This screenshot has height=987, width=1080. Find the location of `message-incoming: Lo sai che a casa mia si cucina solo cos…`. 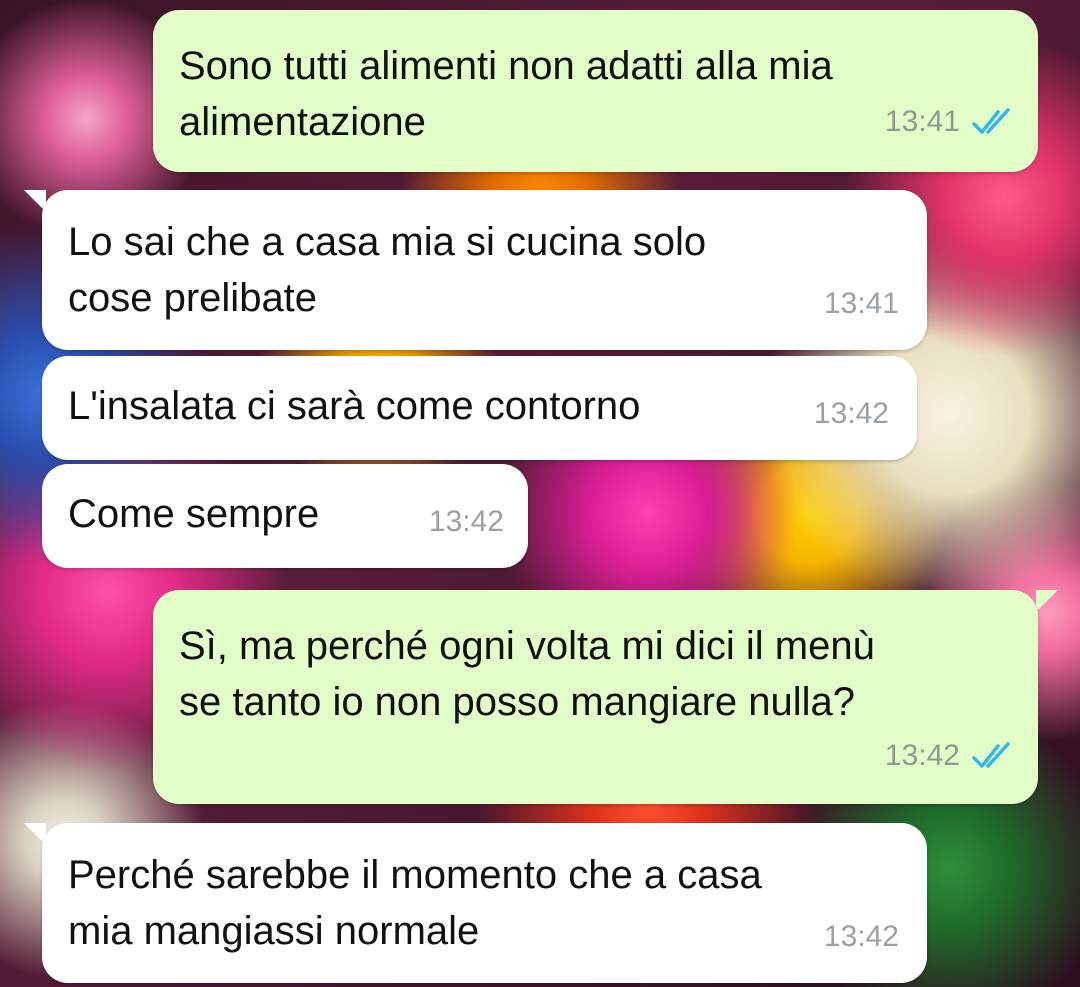

message-incoming: Lo sai che a casa mia si cucina solo cos… is located at coordinates (484, 270).